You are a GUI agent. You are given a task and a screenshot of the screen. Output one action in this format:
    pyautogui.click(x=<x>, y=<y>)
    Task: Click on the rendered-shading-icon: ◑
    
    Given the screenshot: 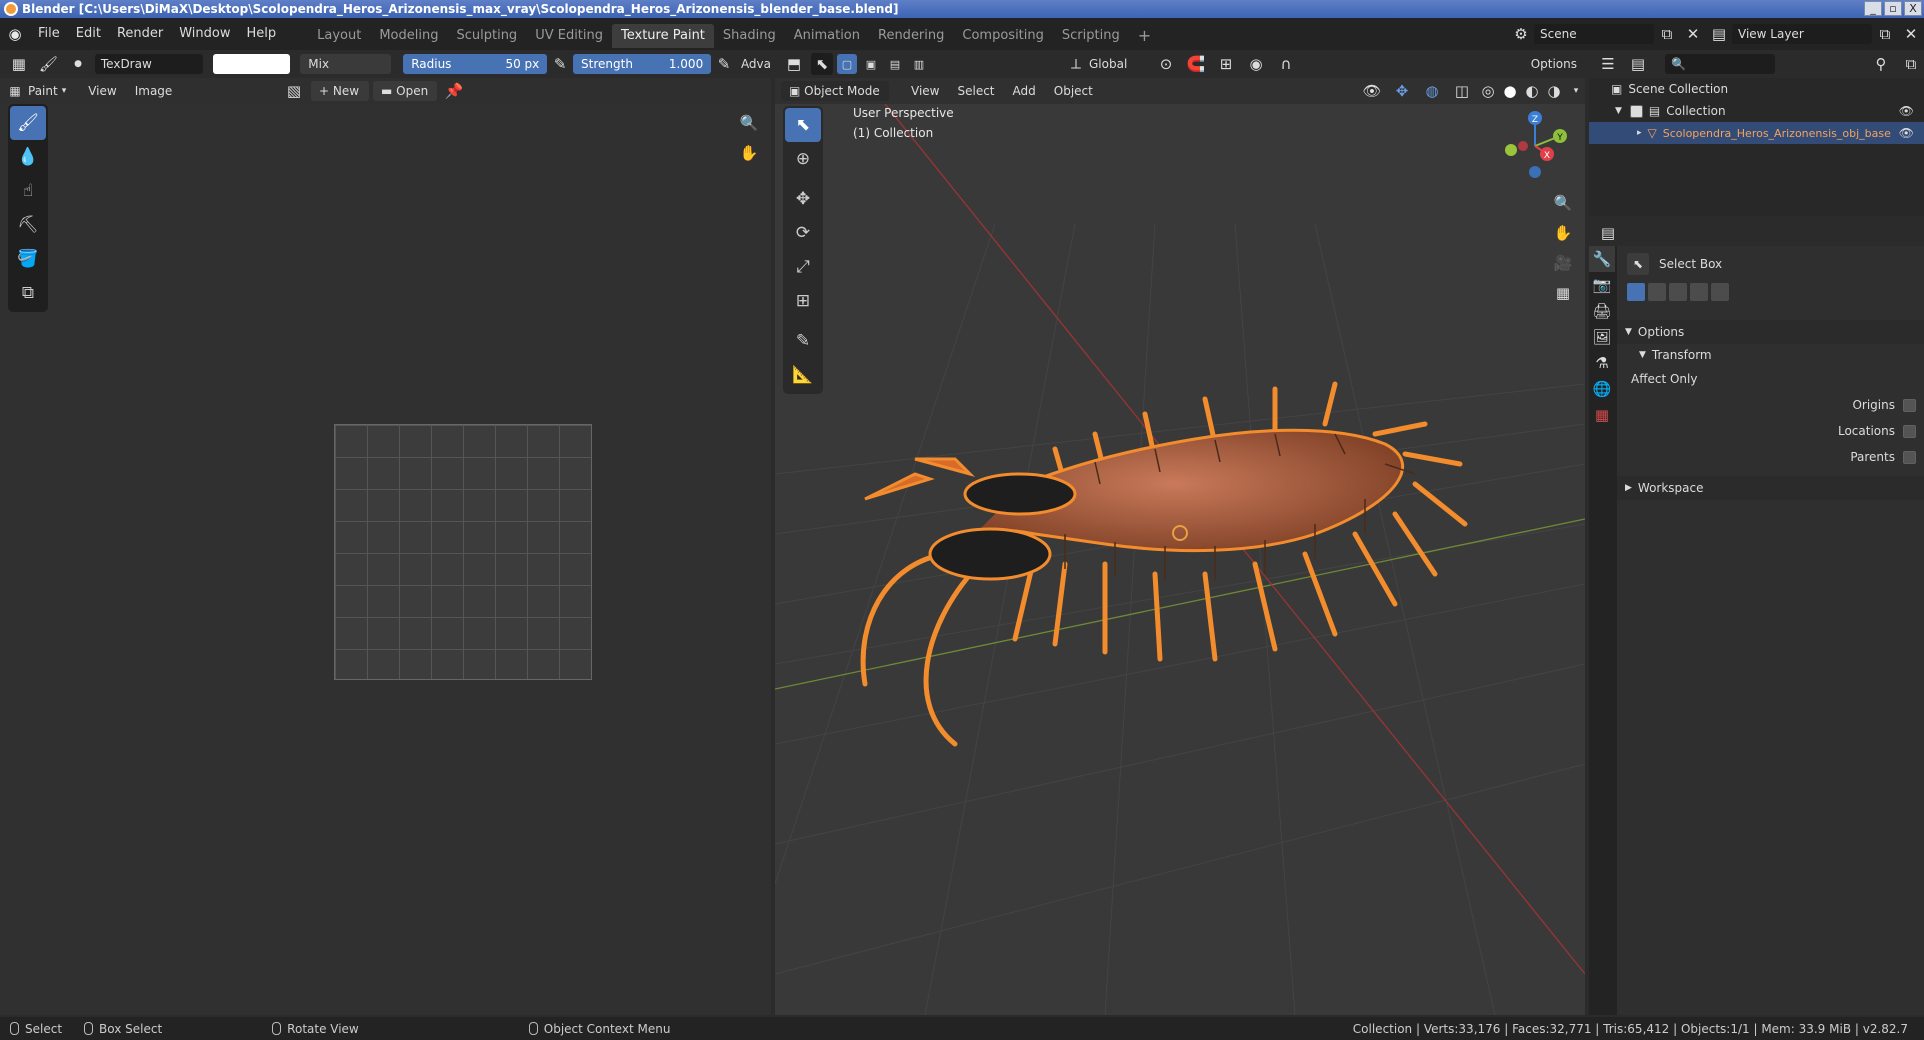 What is the action you would take?
    pyautogui.click(x=1554, y=91)
    